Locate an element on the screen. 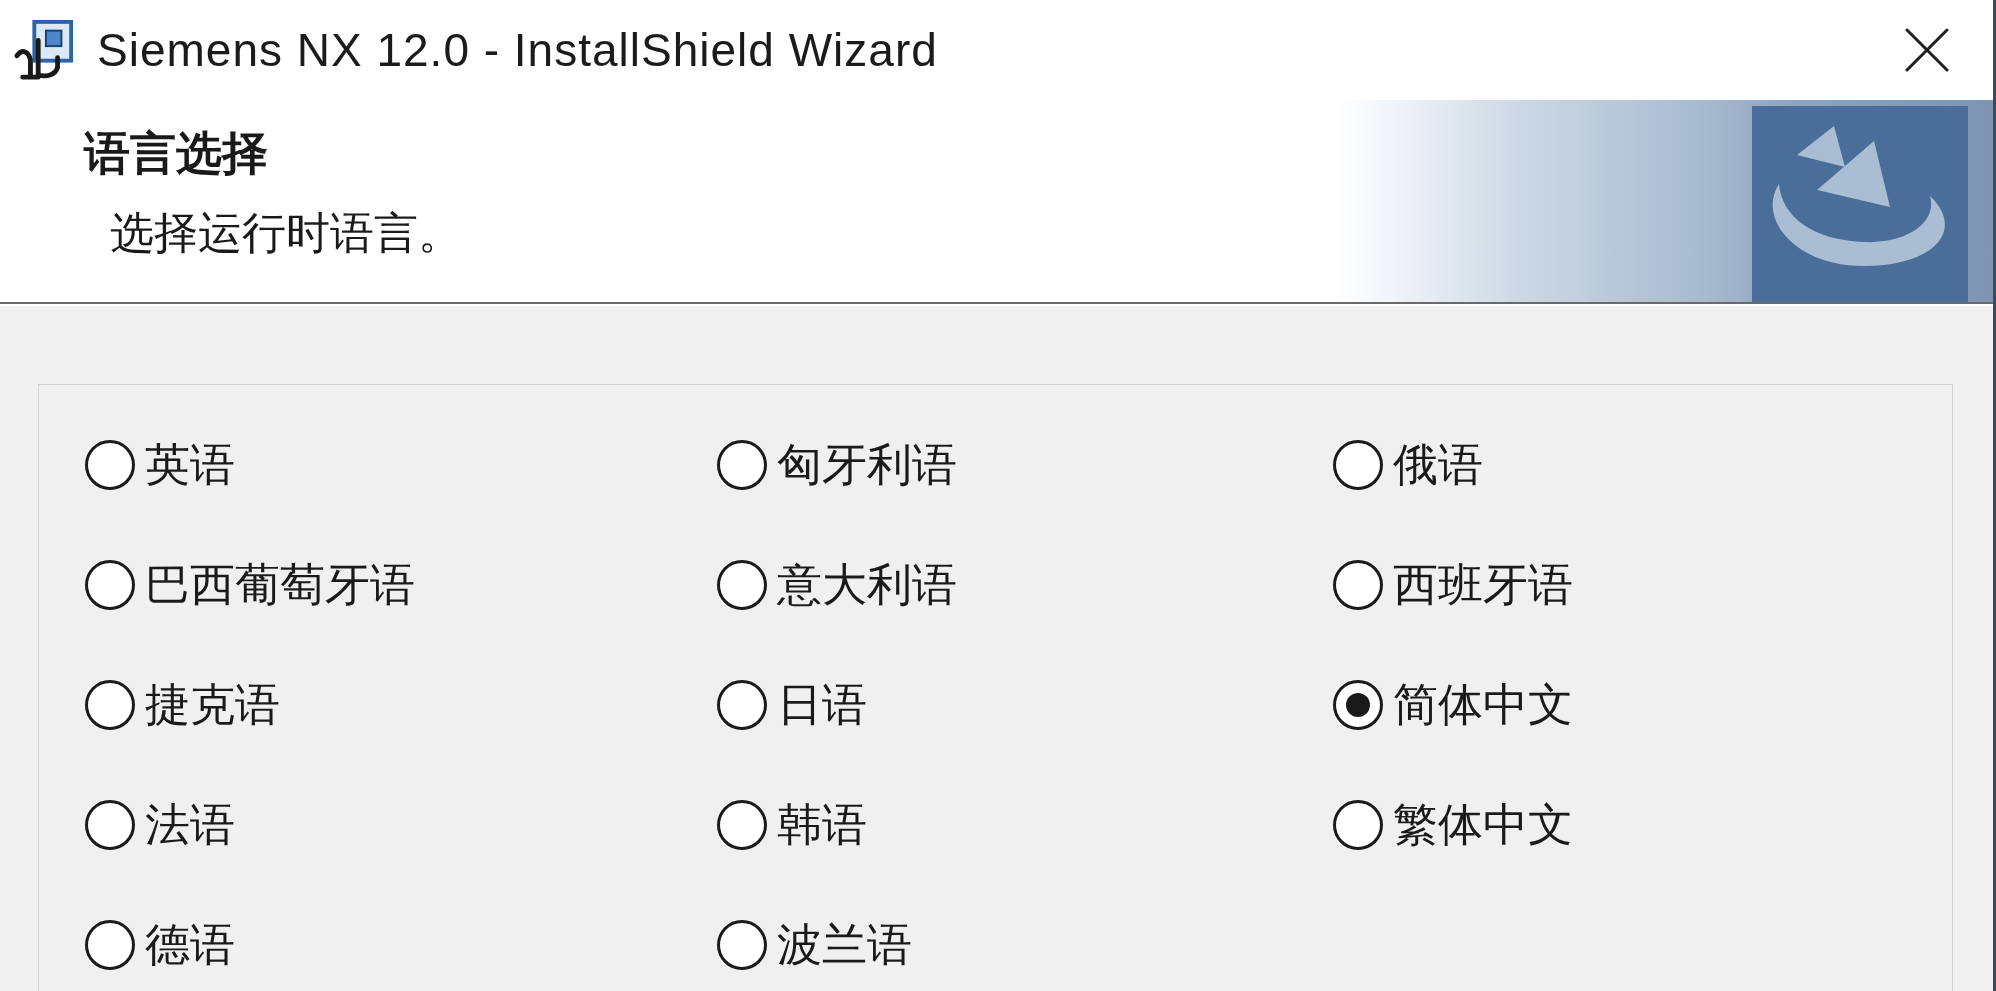 Image resolution: width=1996 pixels, height=991 pixels. page-heading: 语言选择 is located at coordinates (176, 153).